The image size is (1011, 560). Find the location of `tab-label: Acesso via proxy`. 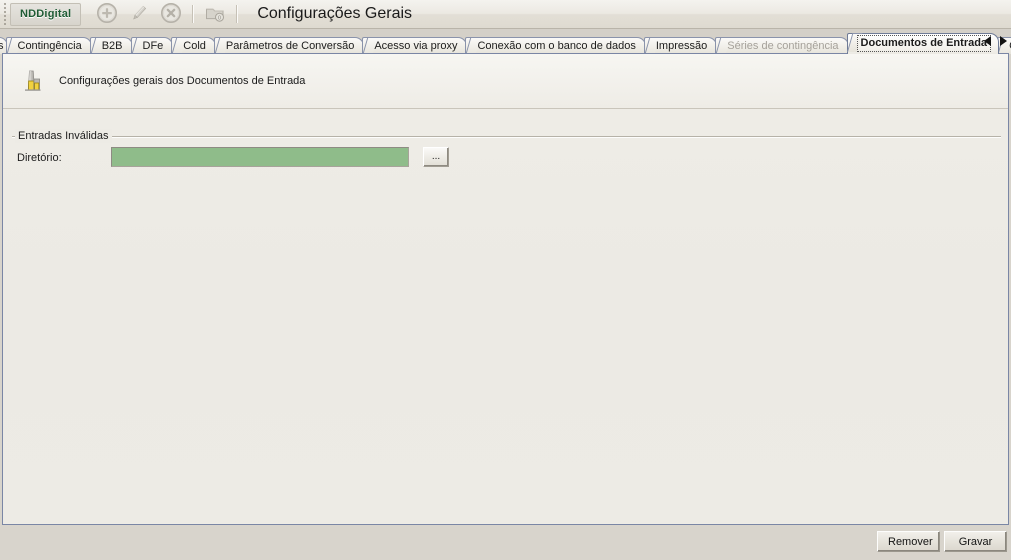

tab-label: Acesso via proxy is located at coordinates (416, 46).